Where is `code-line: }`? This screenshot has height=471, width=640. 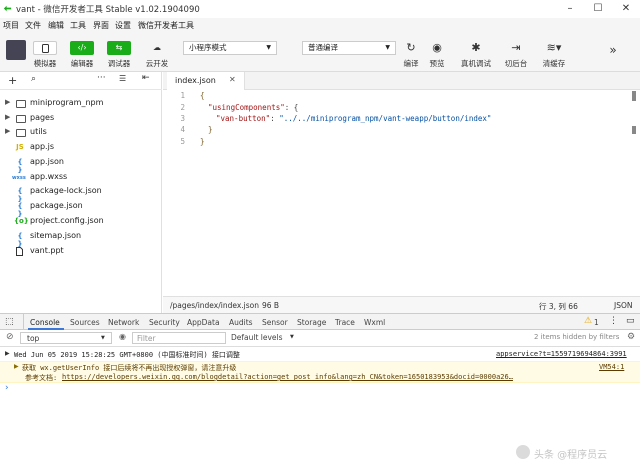
code-line: } is located at coordinates (210, 129).